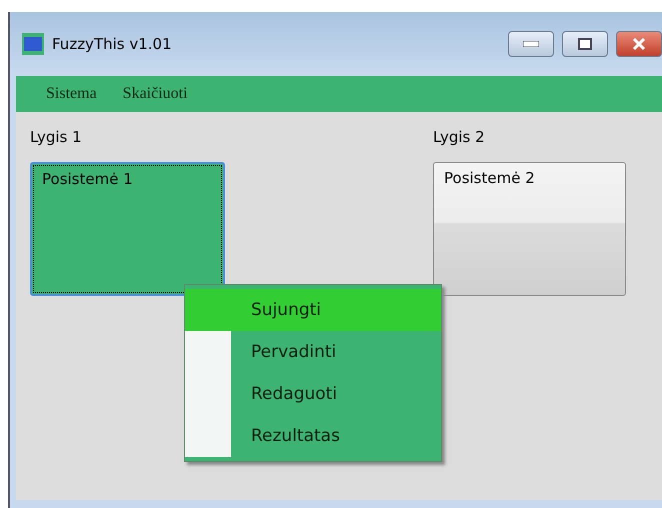 Image resolution: width=662 pixels, height=508 pixels. I want to click on close-button, so click(639, 44).